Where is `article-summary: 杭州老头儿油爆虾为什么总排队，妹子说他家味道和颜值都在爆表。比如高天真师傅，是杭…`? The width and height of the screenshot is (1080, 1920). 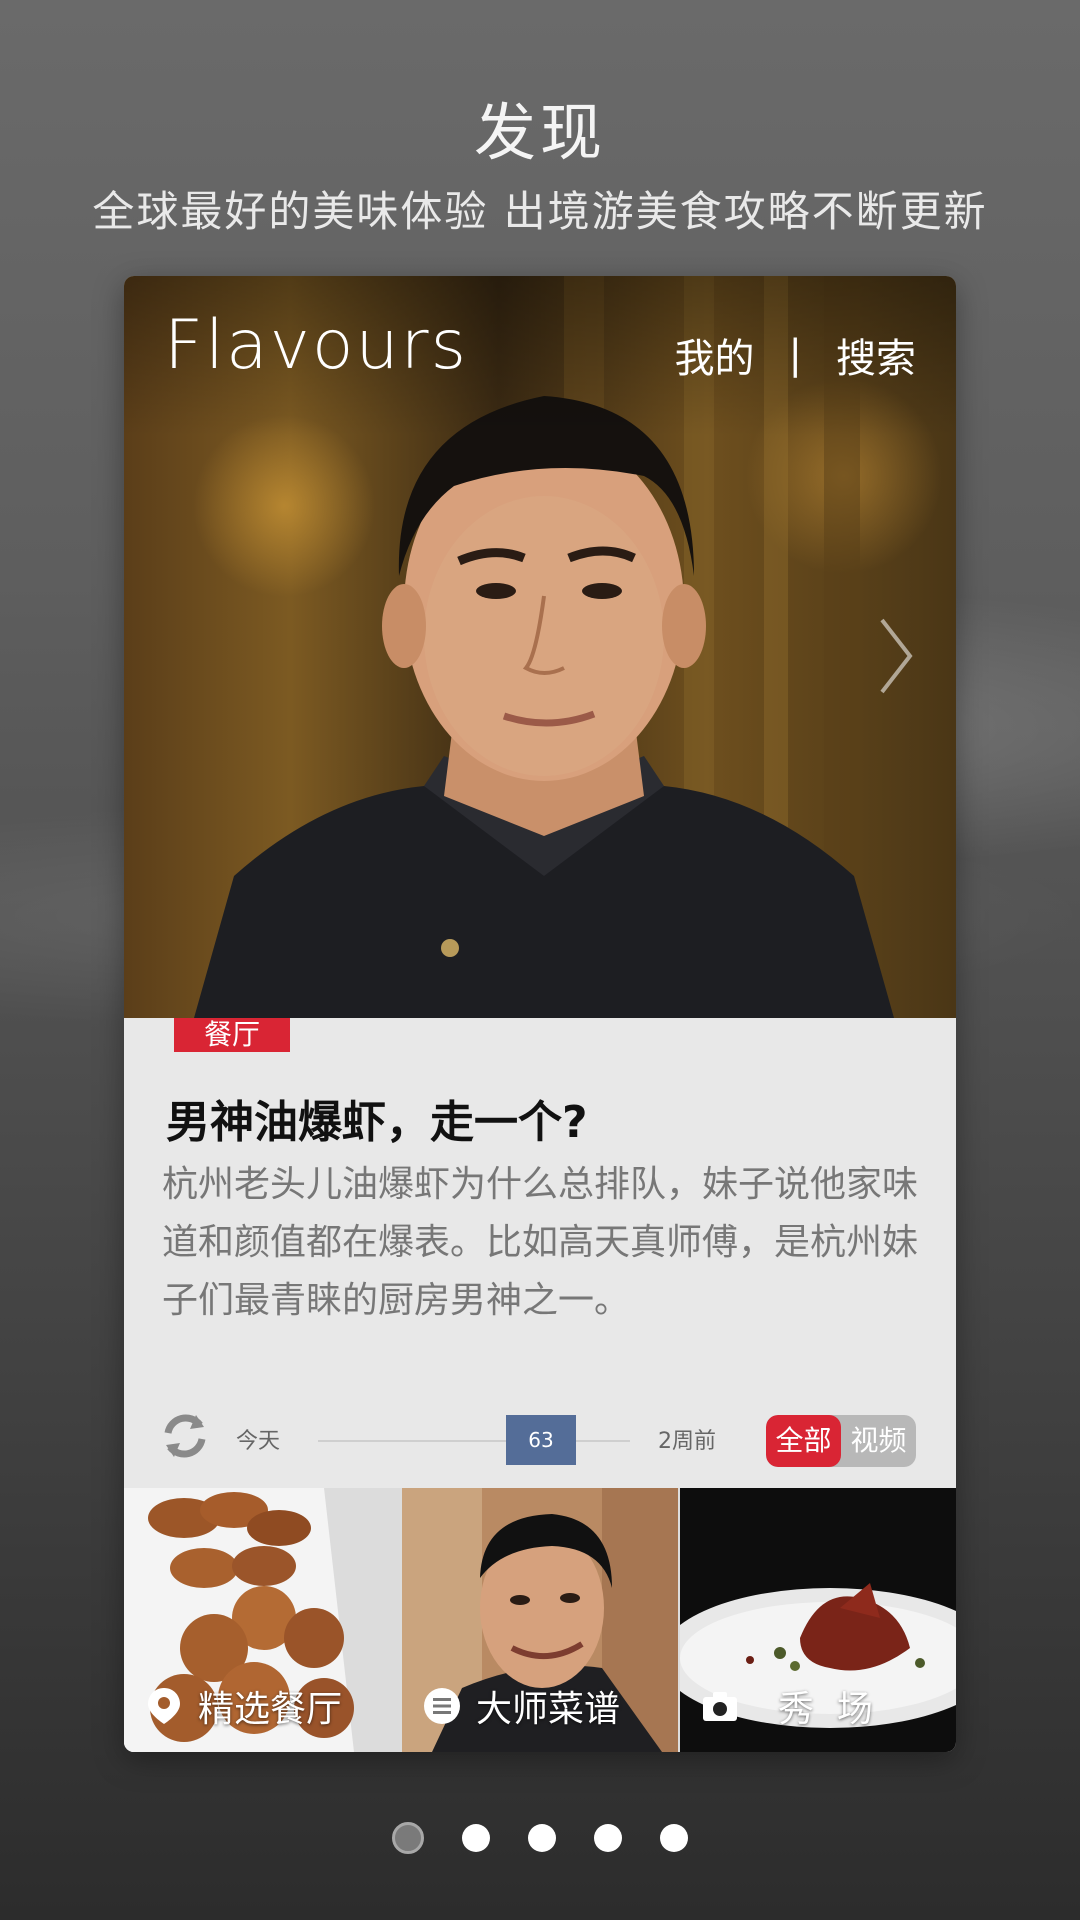 article-summary: 杭州老头儿油爆虾为什么总排队，妹子说他家味道和颜值都在爆表。比如高天真师傅，是杭… is located at coordinates (540, 1242).